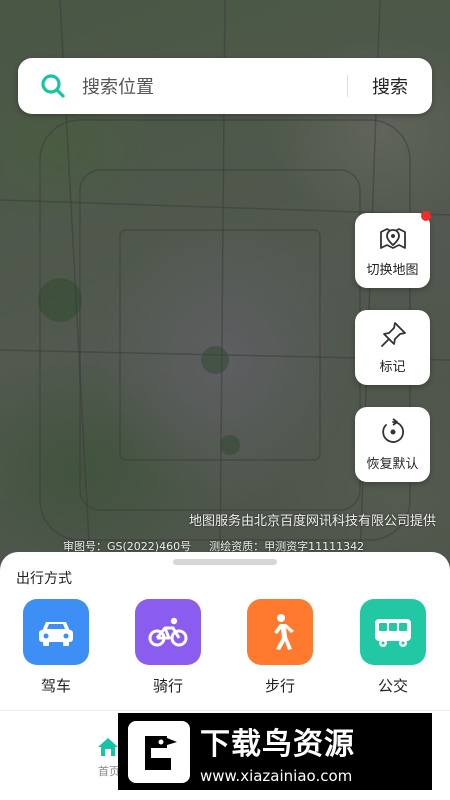  What do you see at coordinates (55, 686) in the screenshot?
I see `mode-drive-label: 驾车` at bounding box center [55, 686].